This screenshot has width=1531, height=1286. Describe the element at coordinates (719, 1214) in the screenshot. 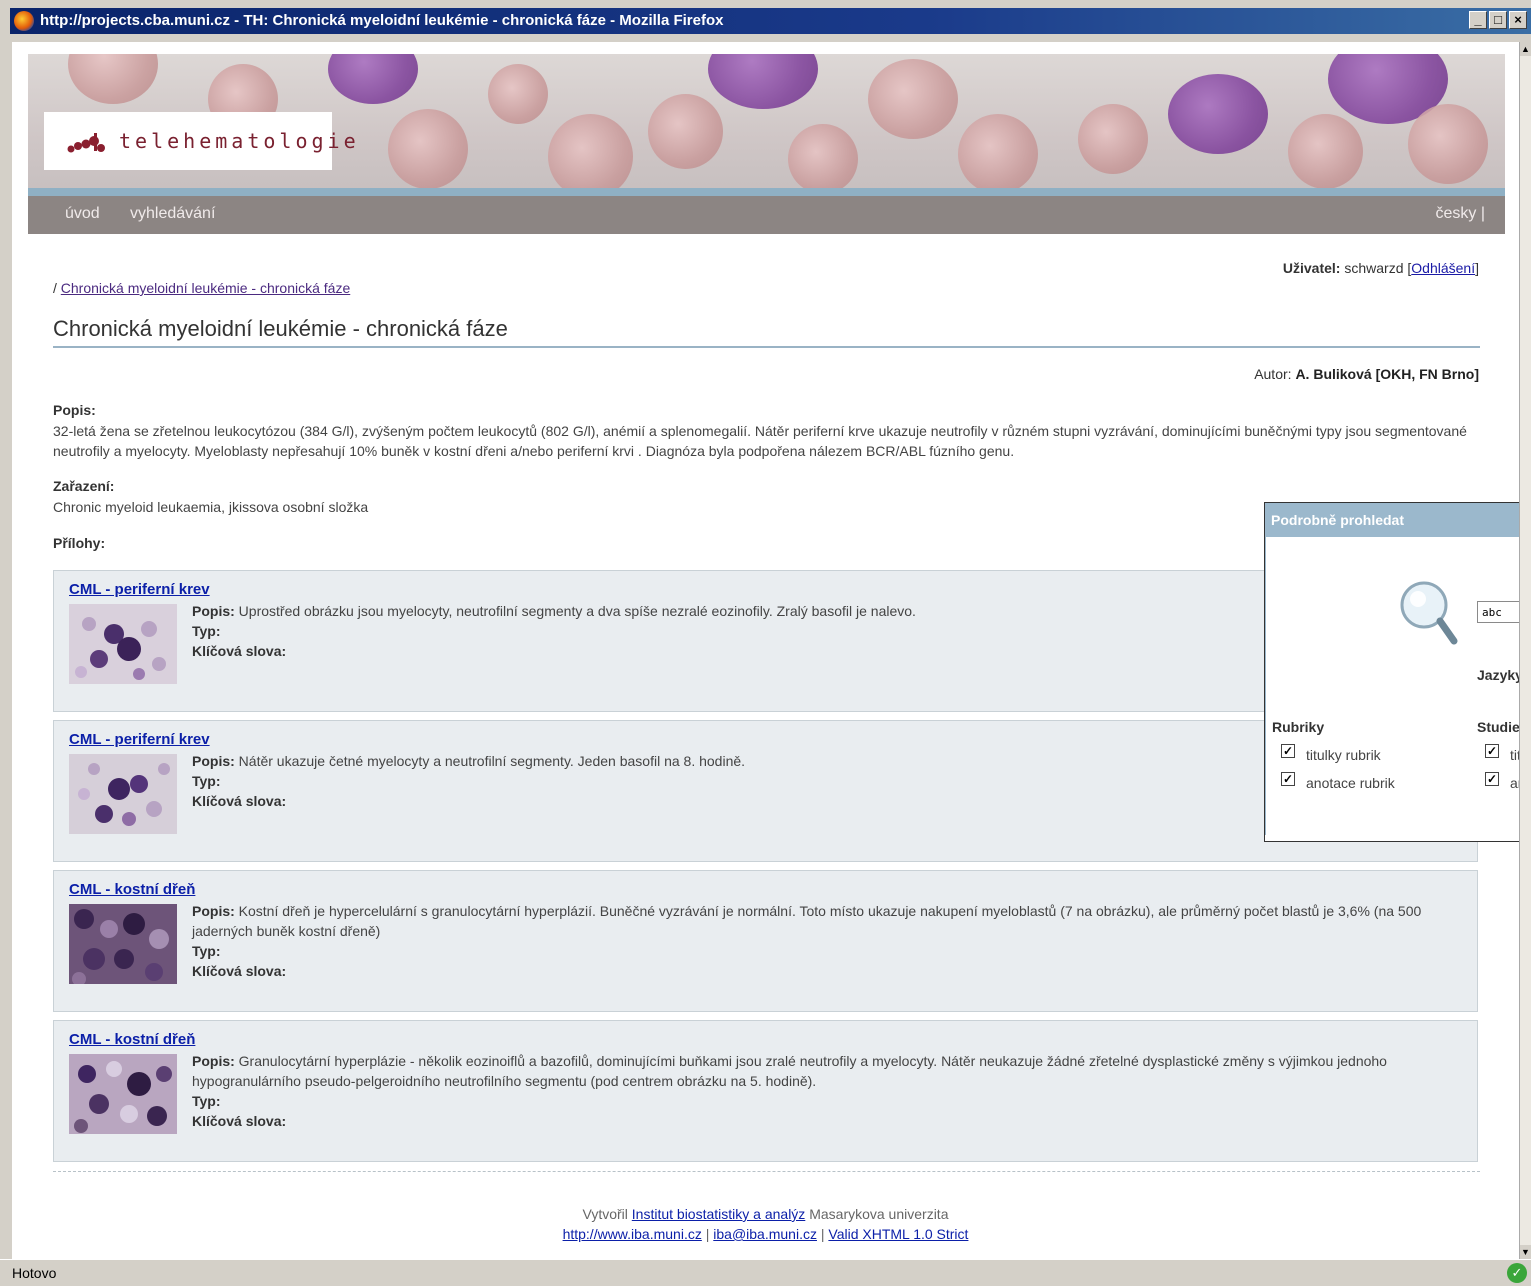

I see `footer-institute-link: Institut biostatistiky a analýz` at that location.